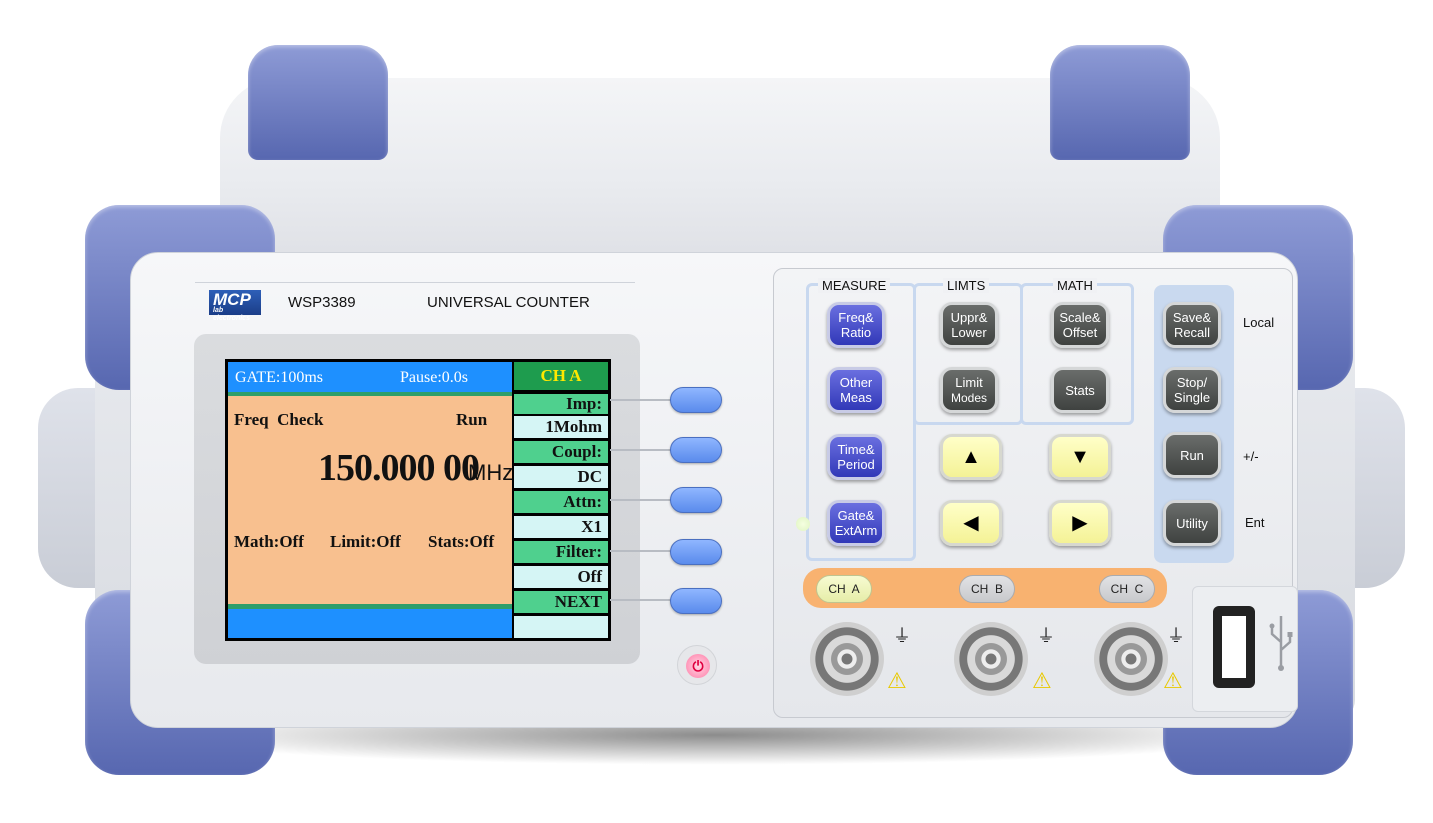 This screenshot has width=1433, height=823. Describe the element at coordinates (279, 377) in the screenshot. I see `gate-time: GATE:100ms` at that location.